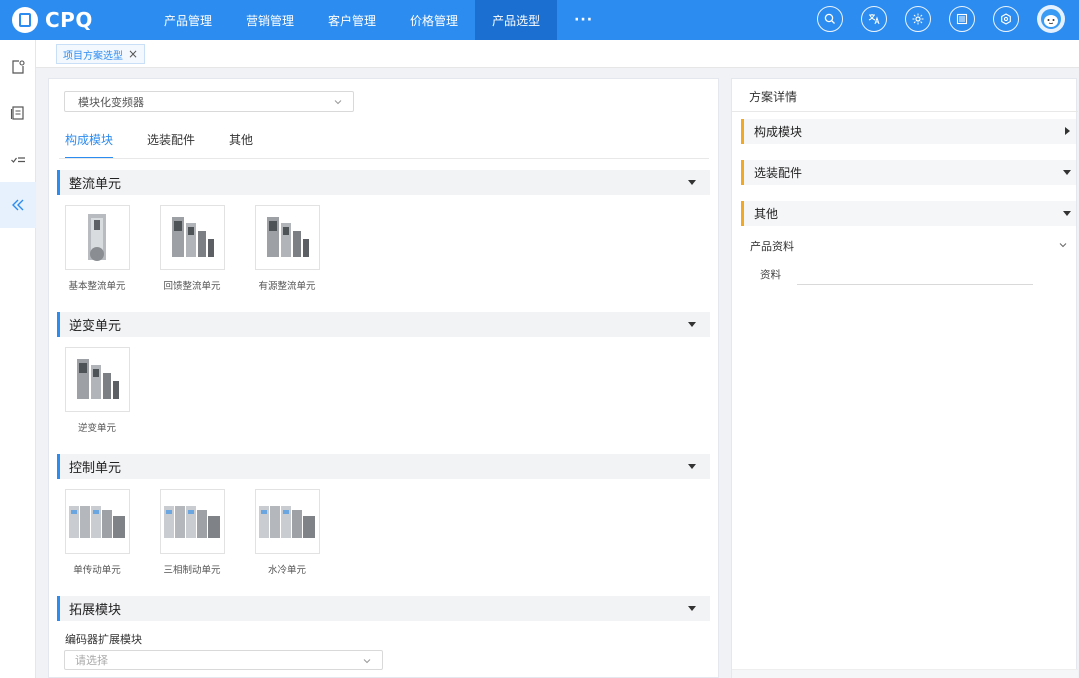 This screenshot has height=678, width=1079. I want to click on sidebar-item-collapse, so click(18, 205).